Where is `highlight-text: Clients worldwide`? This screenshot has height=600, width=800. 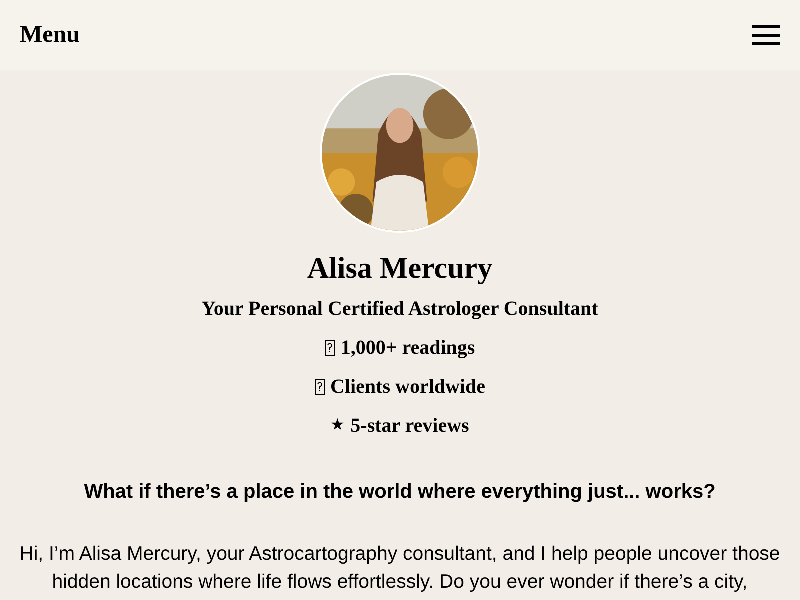 highlight-text: Clients worldwide is located at coordinates (408, 387).